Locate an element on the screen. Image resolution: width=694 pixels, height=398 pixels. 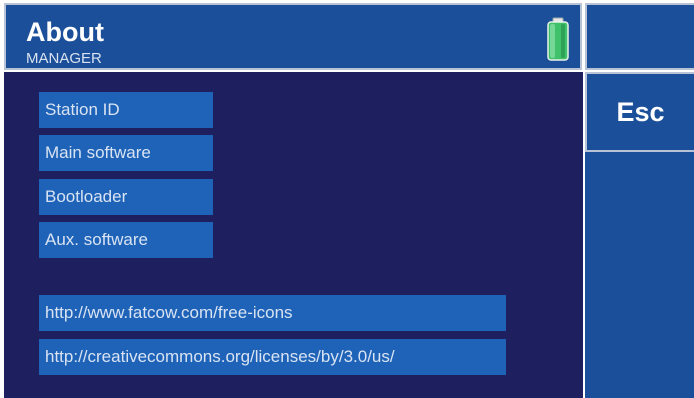
main-software-label: Main software is located at coordinates (126, 153).